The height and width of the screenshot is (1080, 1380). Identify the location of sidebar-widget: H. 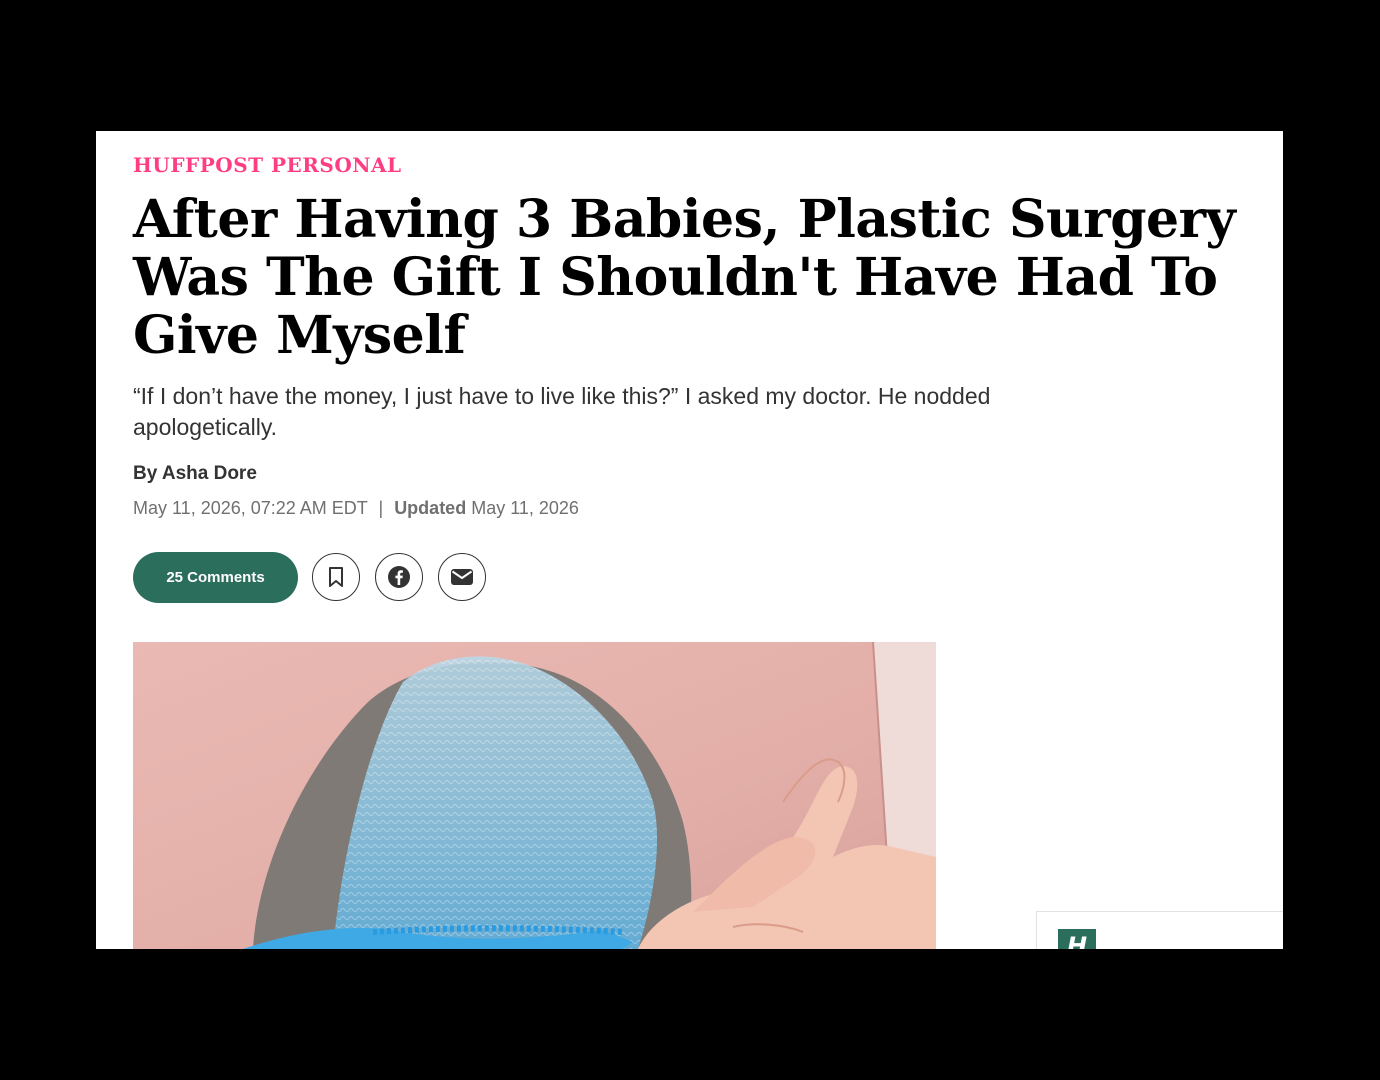
(1159, 930).